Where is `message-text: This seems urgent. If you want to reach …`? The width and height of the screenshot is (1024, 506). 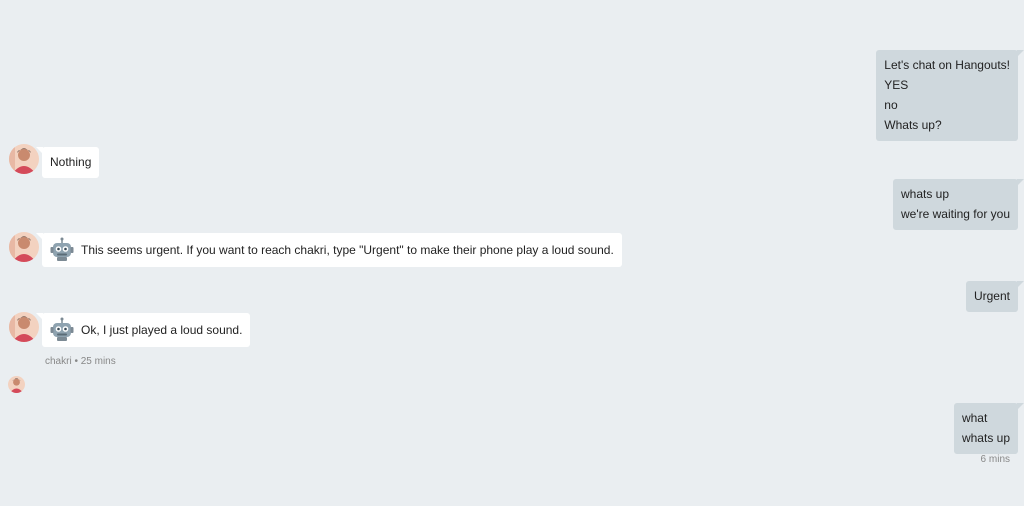 message-text: This seems urgent. If you want to reach … is located at coordinates (347, 250).